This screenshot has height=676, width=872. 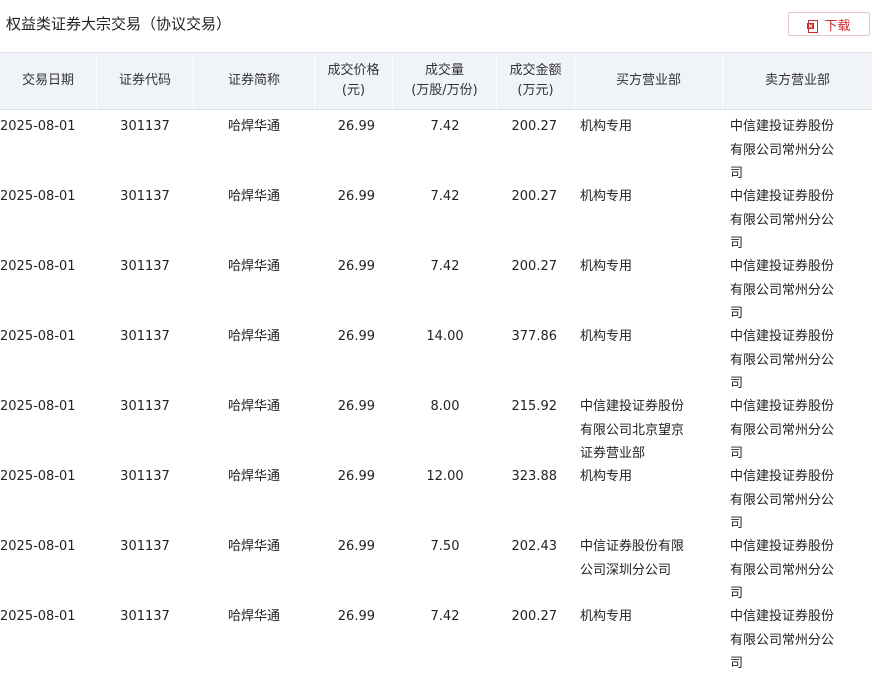 I want to click on header-security-code: 证券代码, so click(x=145, y=81).